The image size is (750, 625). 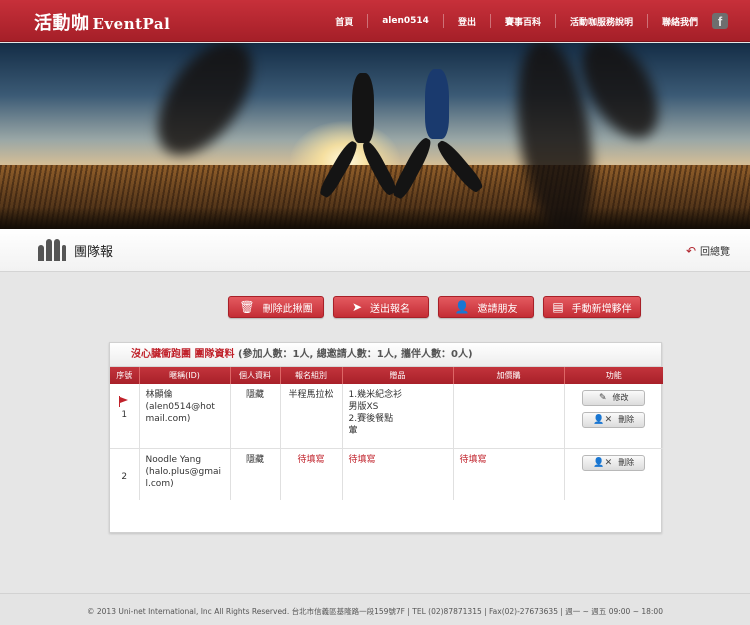 I want to click on table-header-row: 序號 暱稱(ID) 個人資料 報名組別 贈品 加價購 功能, so click(x=386, y=375).